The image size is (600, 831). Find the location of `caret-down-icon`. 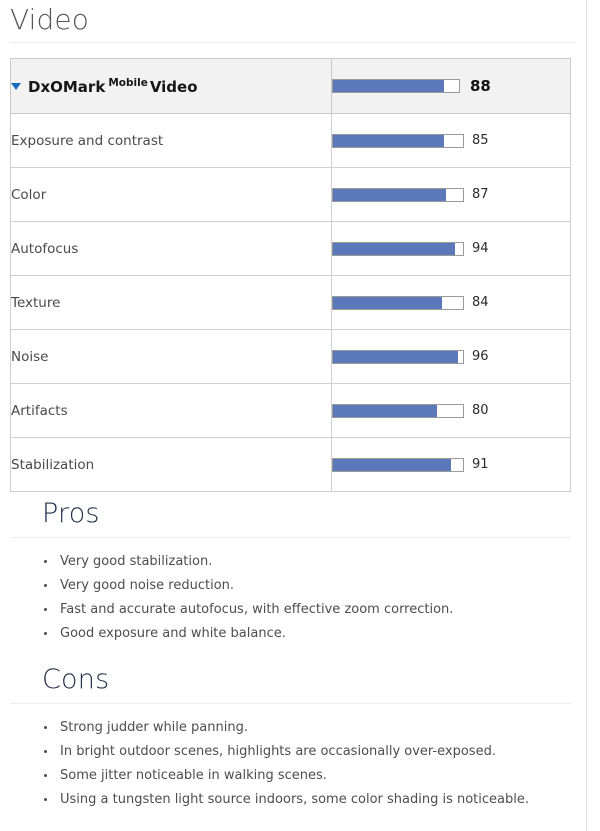

caret-down-icon is located at coordinates (16, 86).